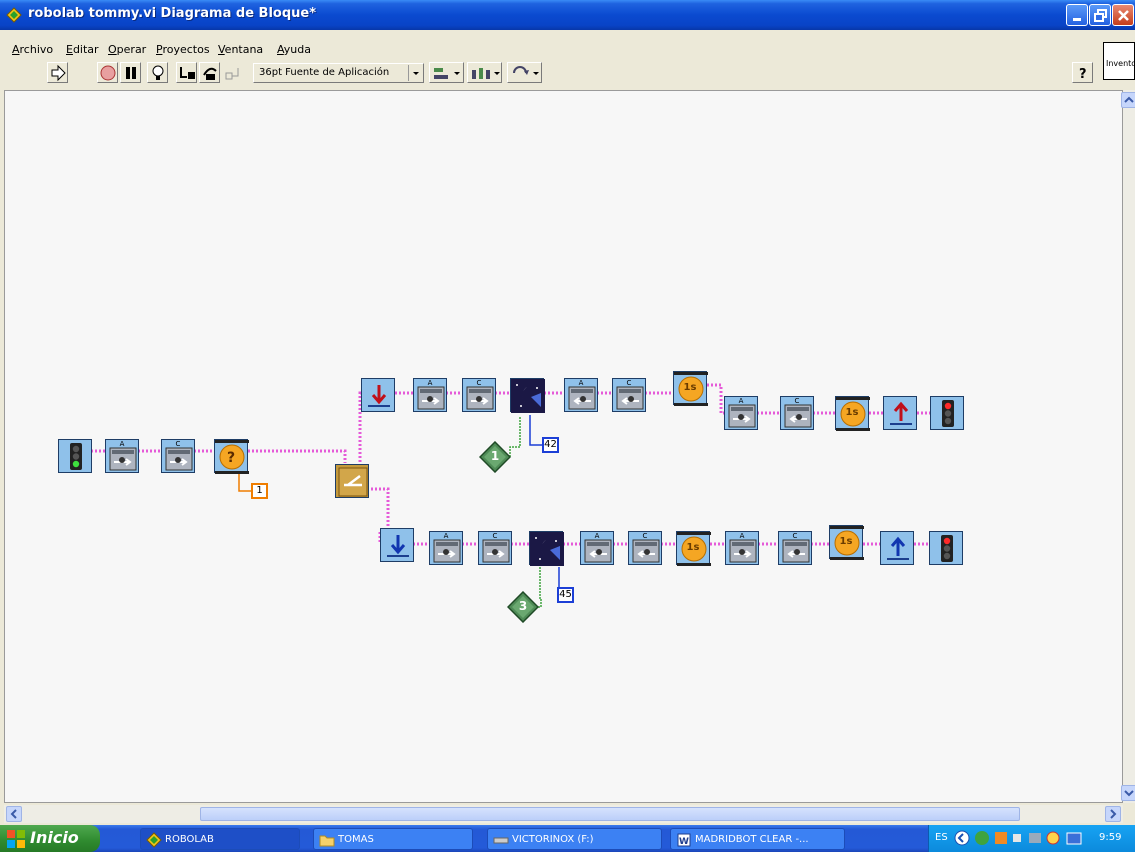  Describe the element at coordinates (742, 548) in the screenshot. I see `bottom-motor-a-forward-block-2: A` at that location.